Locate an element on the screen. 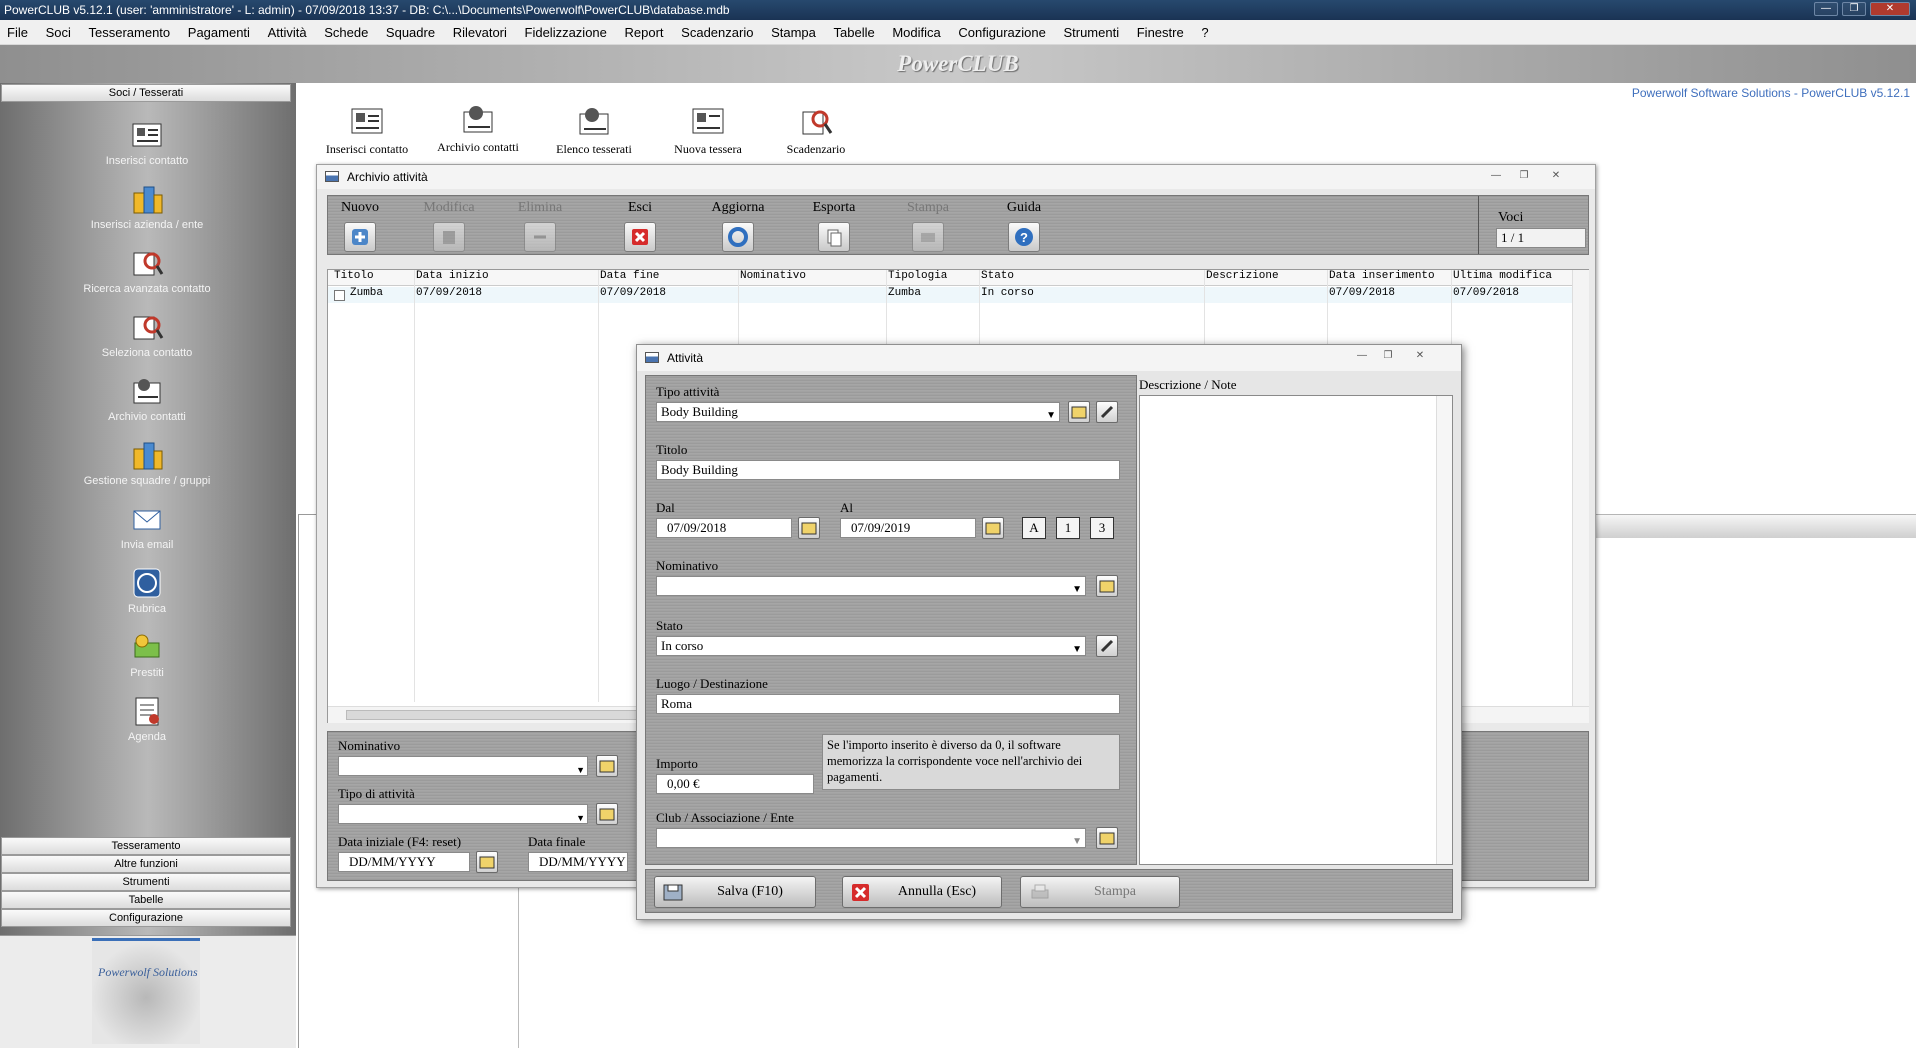 The width and height of the screenshot is (1916, 1048). dal-calendar-button is located at coordinates (809, 528).